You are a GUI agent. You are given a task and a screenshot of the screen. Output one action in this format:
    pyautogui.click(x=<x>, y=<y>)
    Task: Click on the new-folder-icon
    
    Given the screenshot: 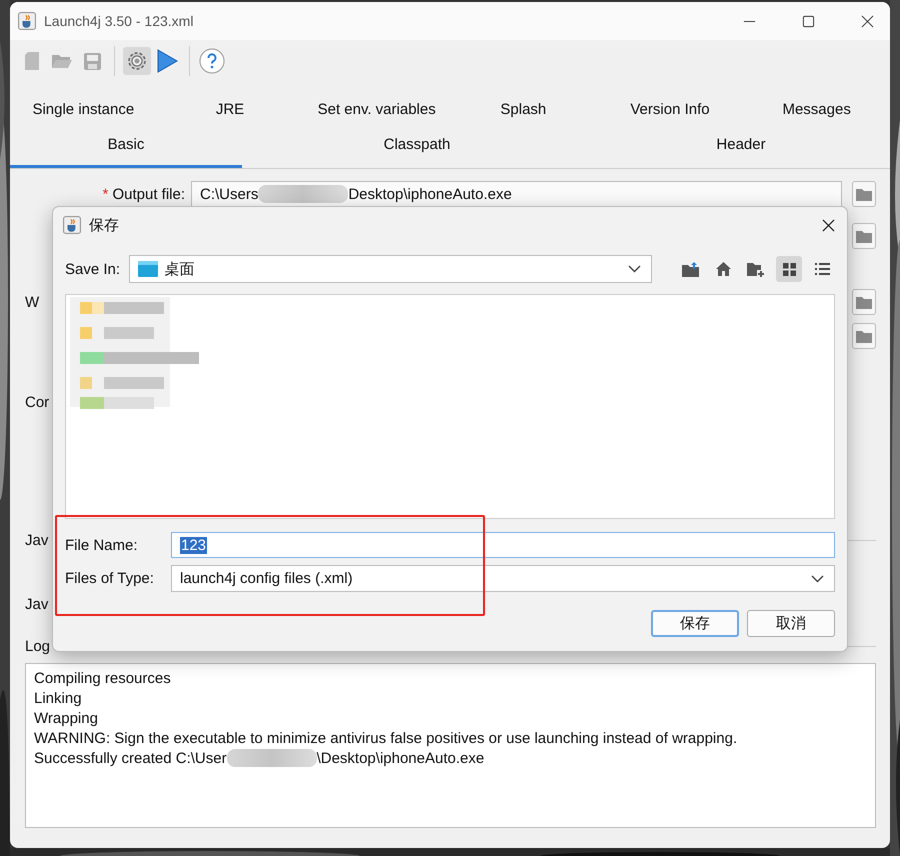 What is the action you would take?
    pyautogui.click(x=756, y=269)
    